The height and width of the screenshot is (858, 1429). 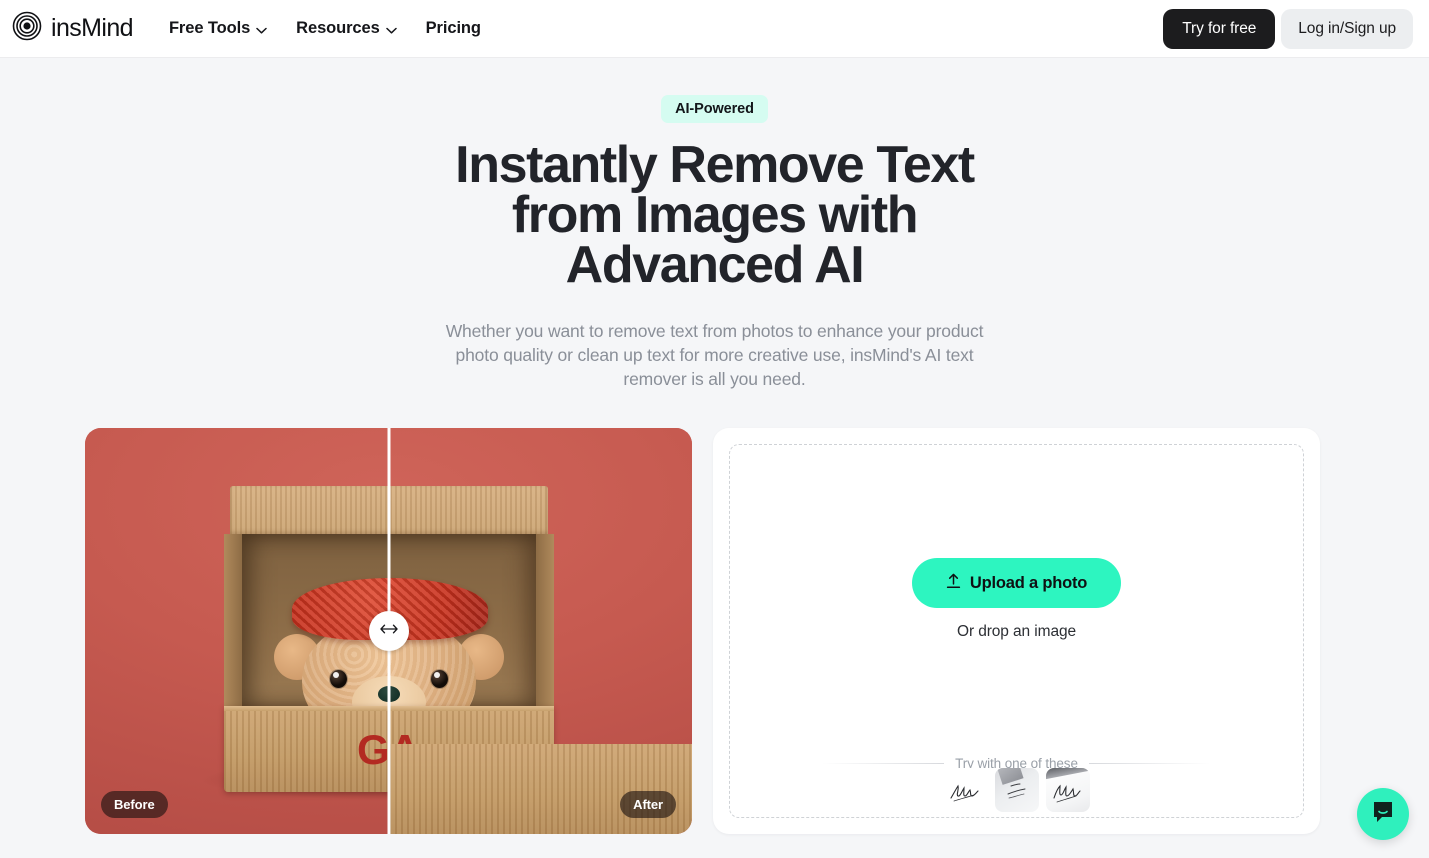 I want to click on nav-item-pricing: Pricing, so click(x=453, y=28).